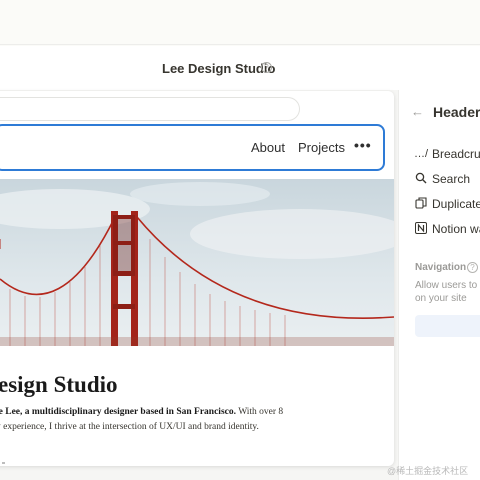  Describe the element at coordinates (150, 109) in the screenshot. I see `preview-address-bar` at that location.